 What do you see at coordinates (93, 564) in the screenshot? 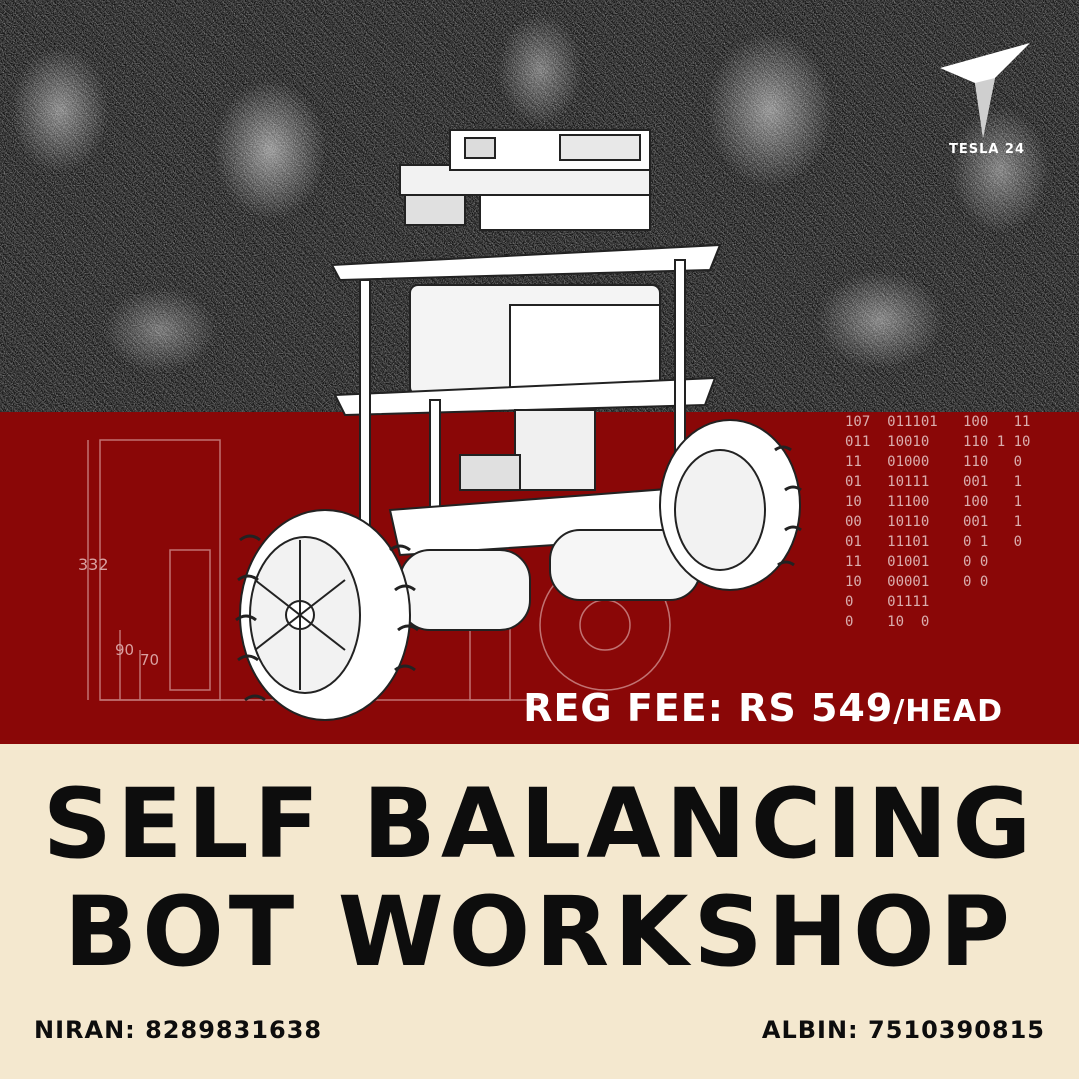
I see `dim-332: 332` at bounding box center [93, 564].